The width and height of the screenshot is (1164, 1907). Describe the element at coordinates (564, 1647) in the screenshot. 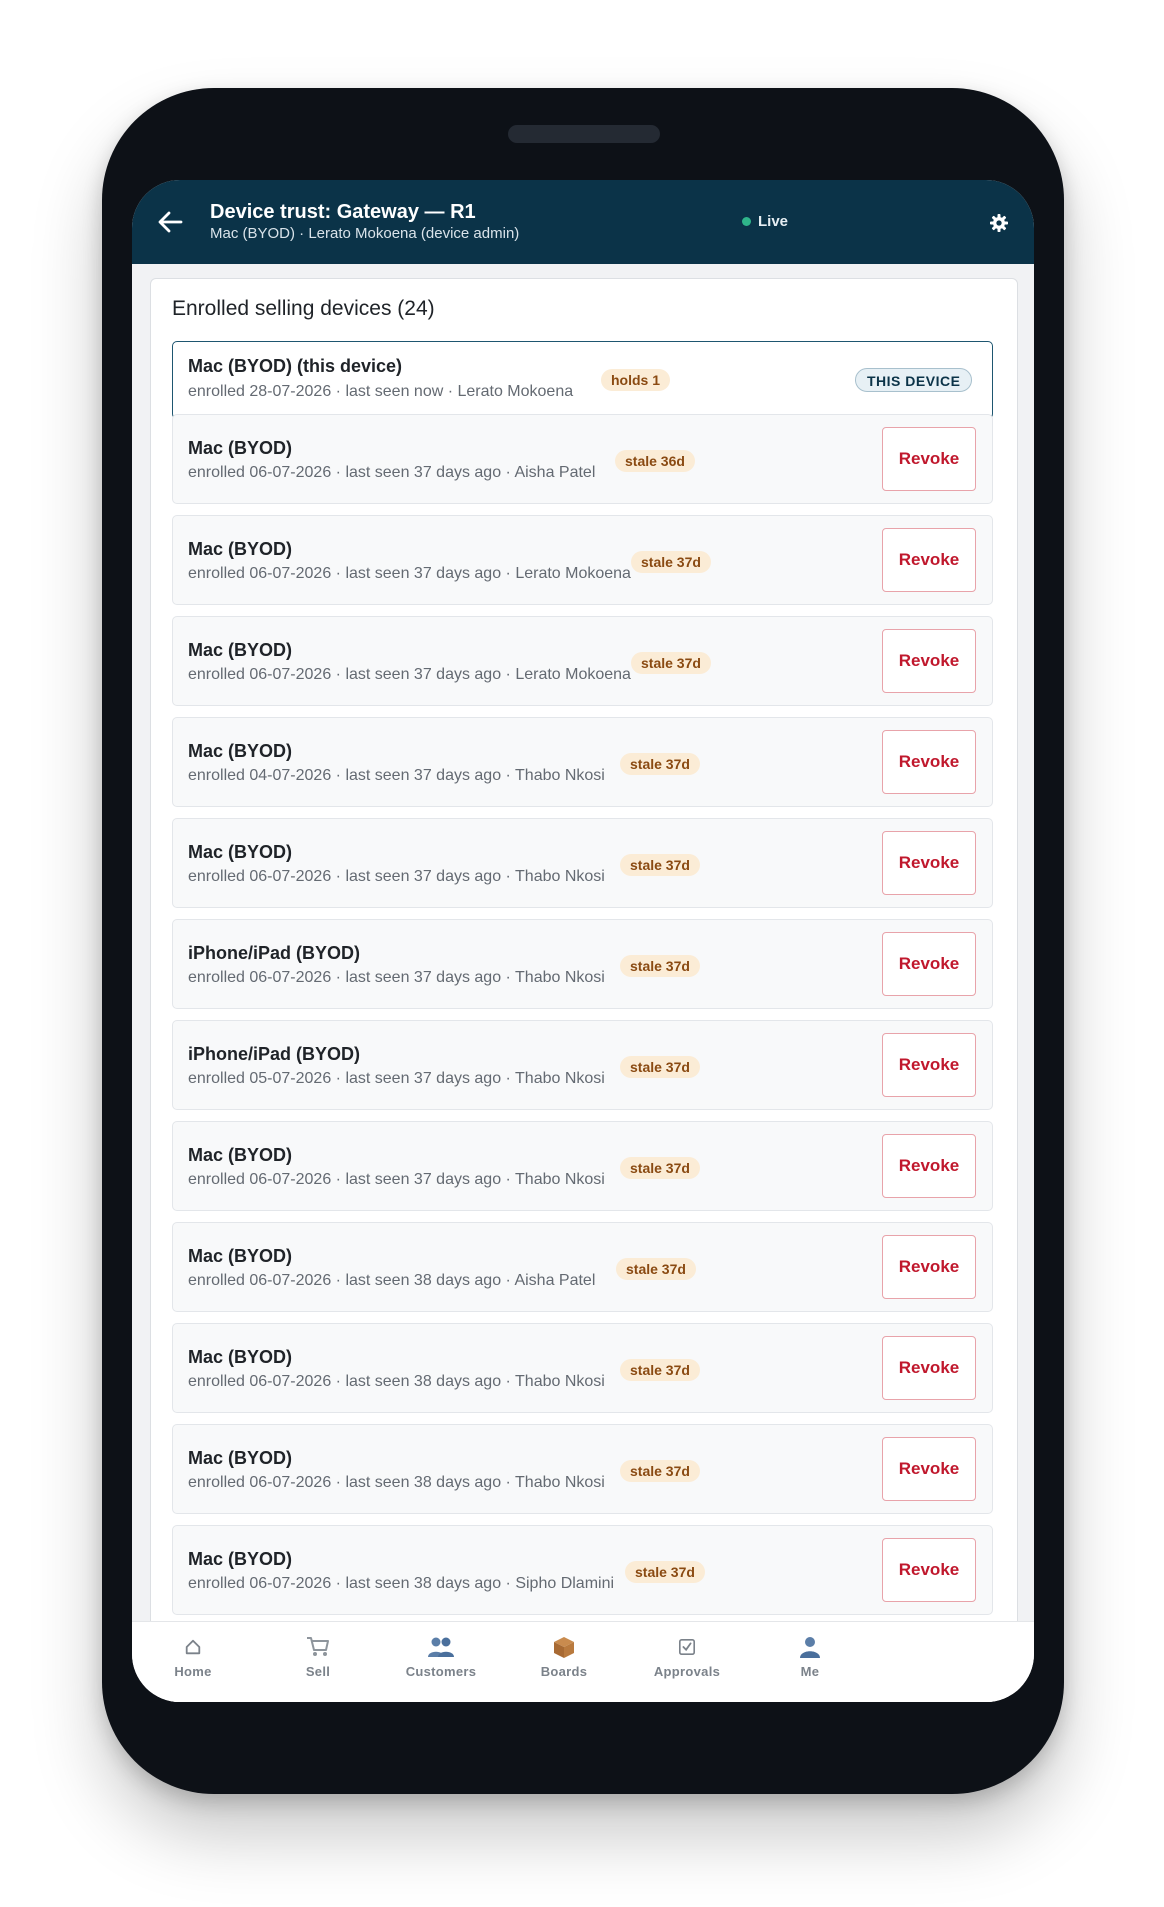

I see `box-icon` at that location.